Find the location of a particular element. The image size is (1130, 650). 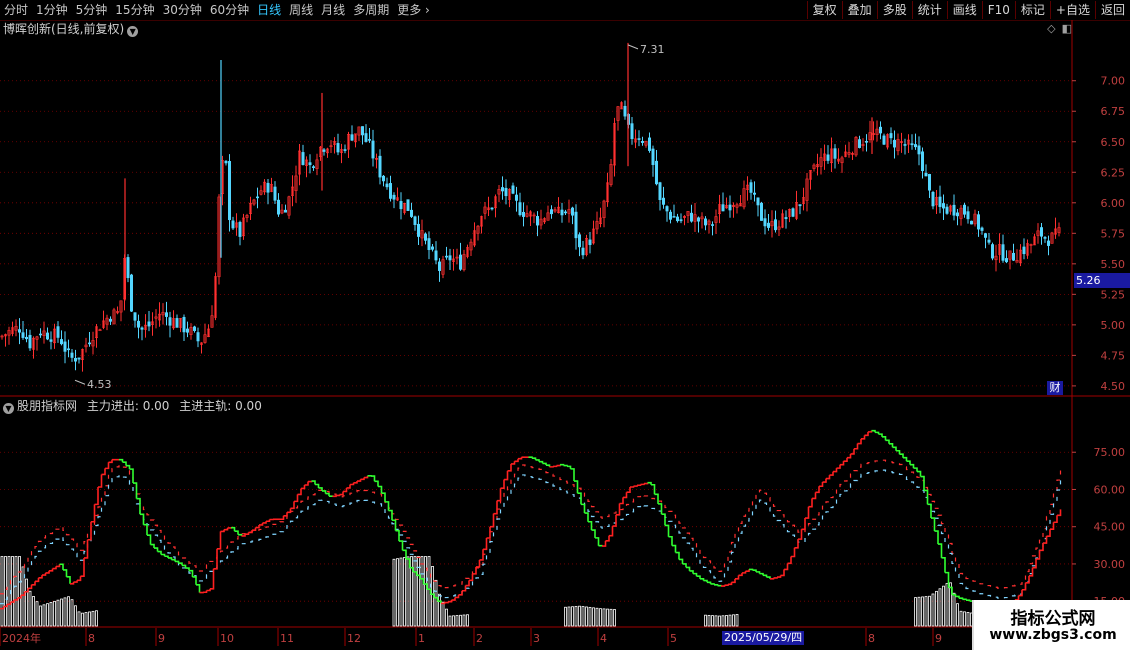

x-axis-label: 3 is located at coordinates (536, 638).